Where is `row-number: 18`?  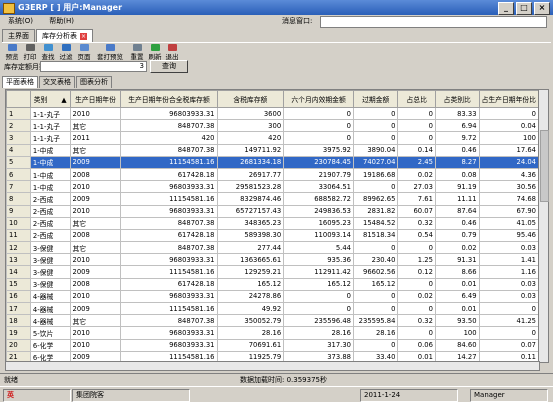
row-number: 18 is located at coordinates (18, 321).